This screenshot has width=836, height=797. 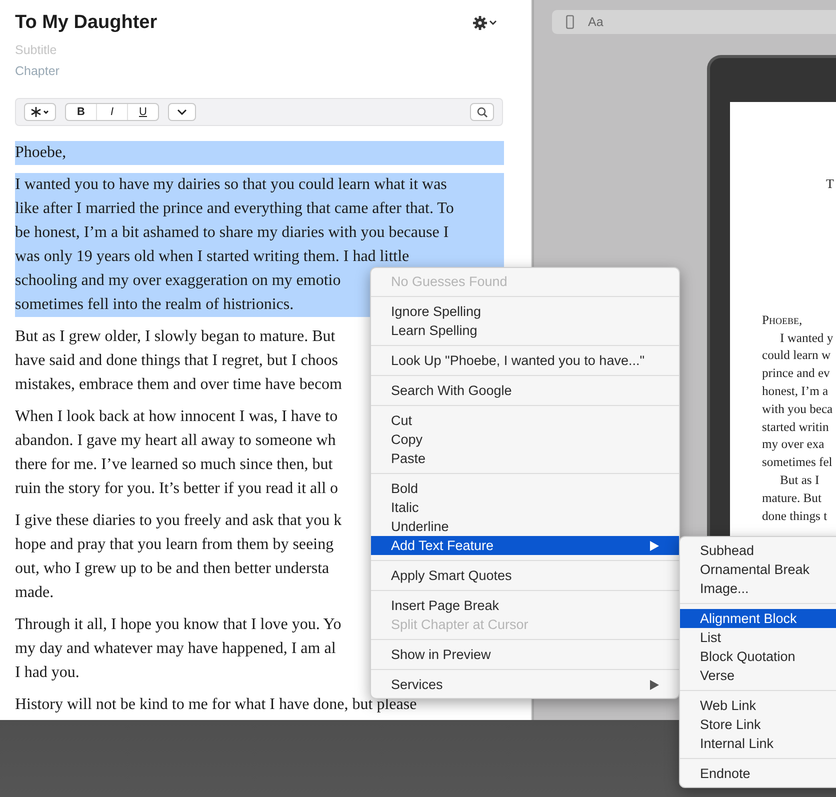 I want to click on paragraph: But as I grew older, I slowly began to mature. But have said and done things that I regret, but I choos mistakes, embrace them and over time have becom, so click(x=178, y=361).